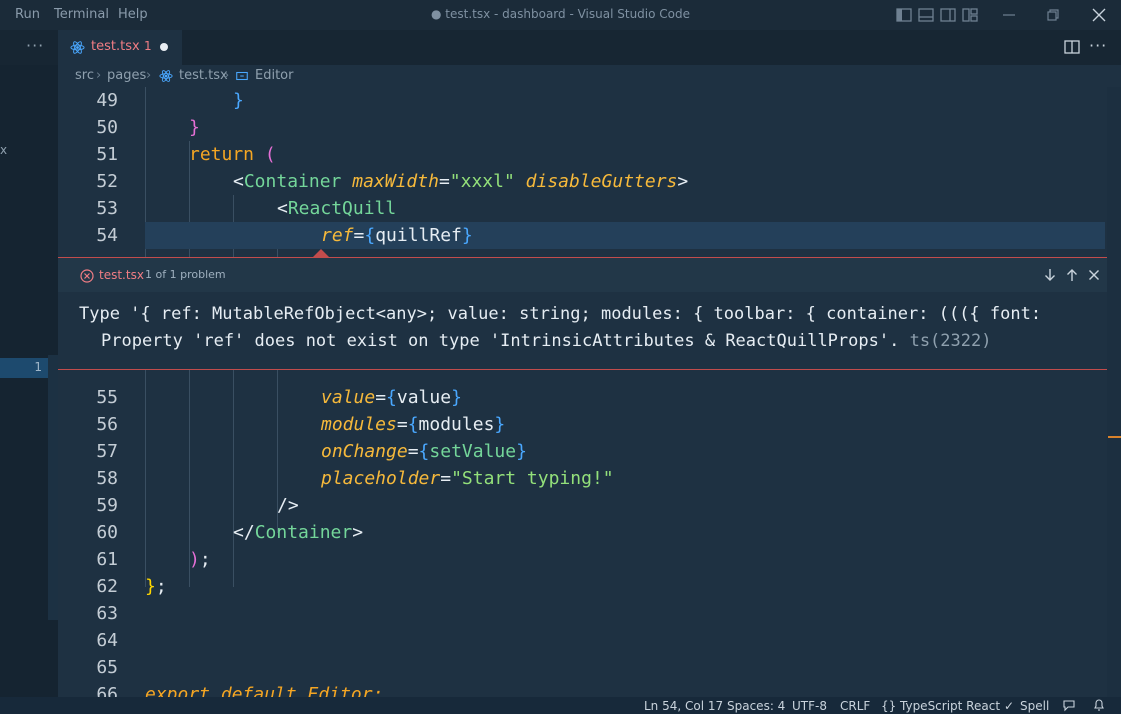 The image size is (1121, 714). I want to click on language-mode: TypeScript React, so click(950, 706).